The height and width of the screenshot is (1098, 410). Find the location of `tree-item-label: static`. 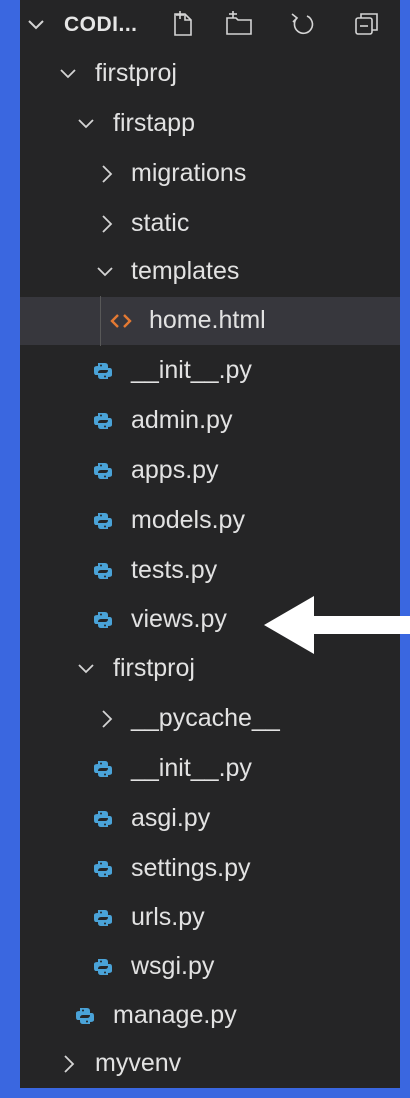

tree-item-label: static is located at coordinates (160, 223).